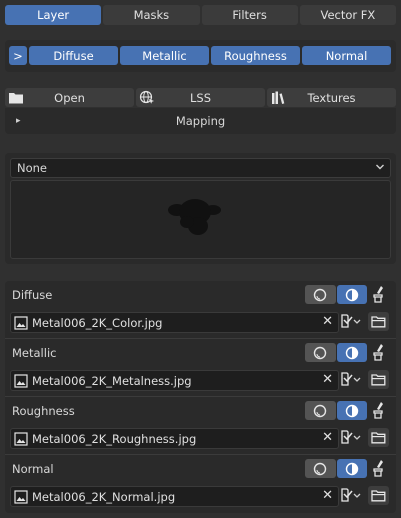 This screenshot has height=518, width=401. Describe the element at coordinates (18, 121) in the screenshot. I see `mapping-expand-arrow-icon: ▸` at that location.